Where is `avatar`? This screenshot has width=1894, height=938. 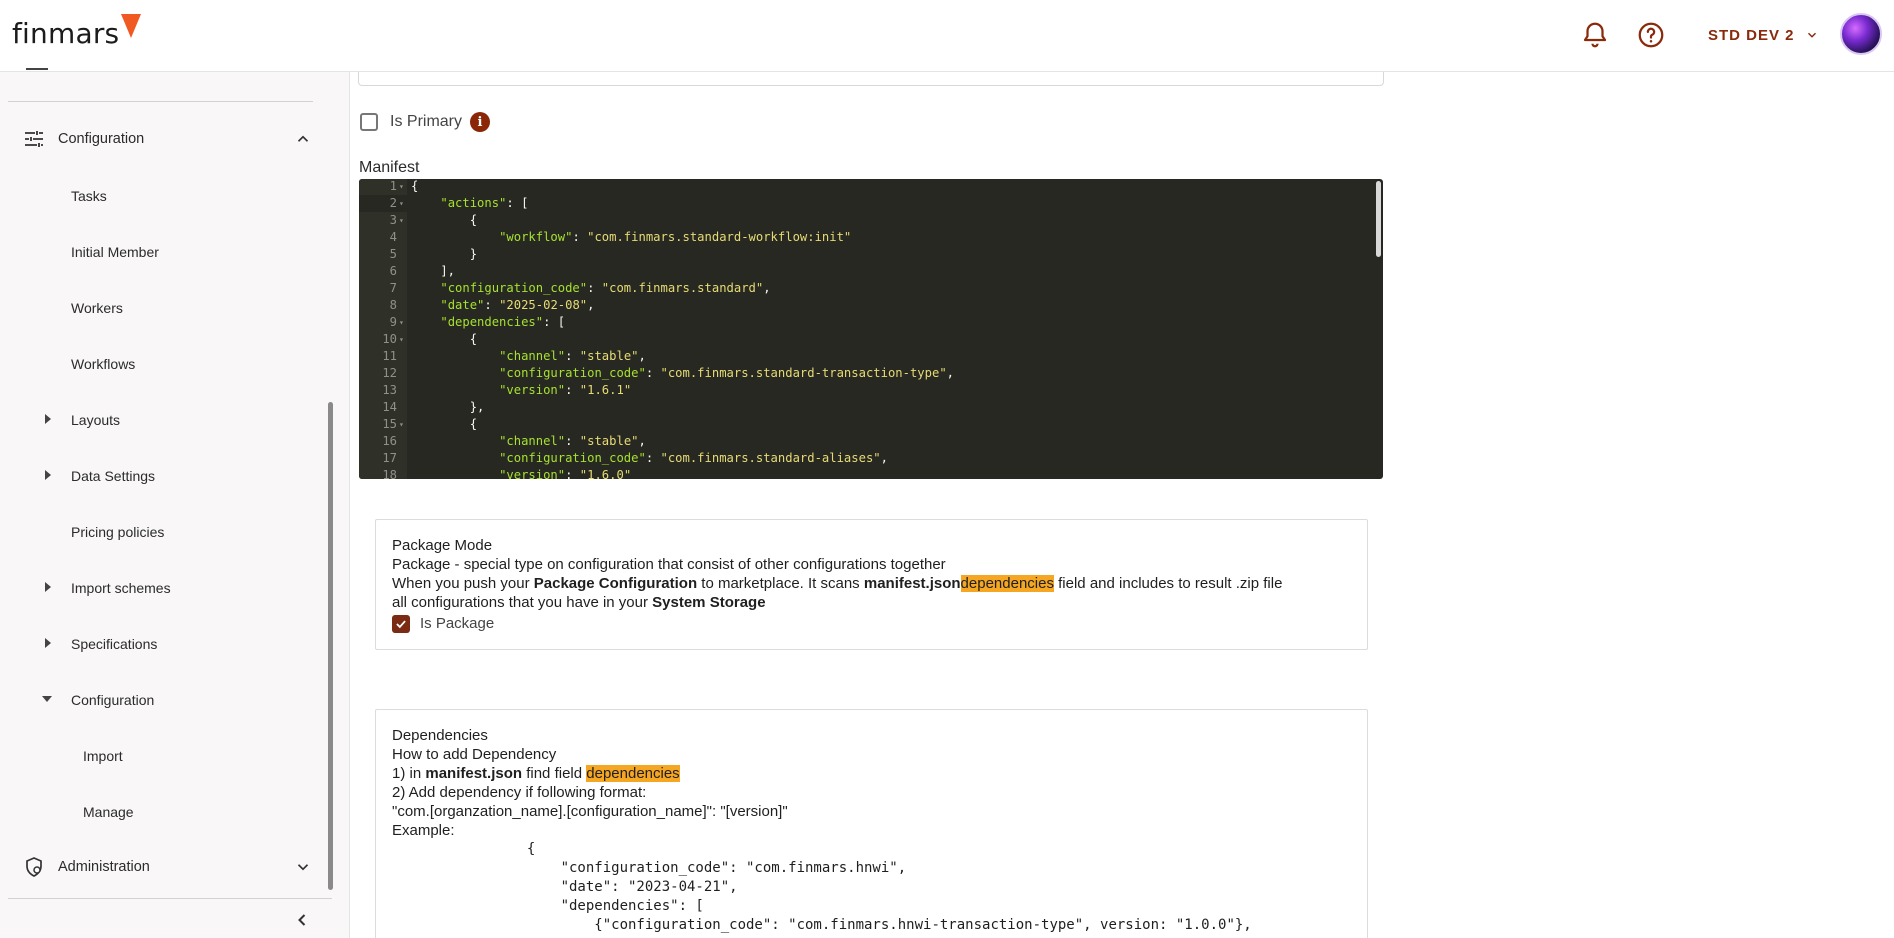 avatar is located at coordinates (1861, 34).